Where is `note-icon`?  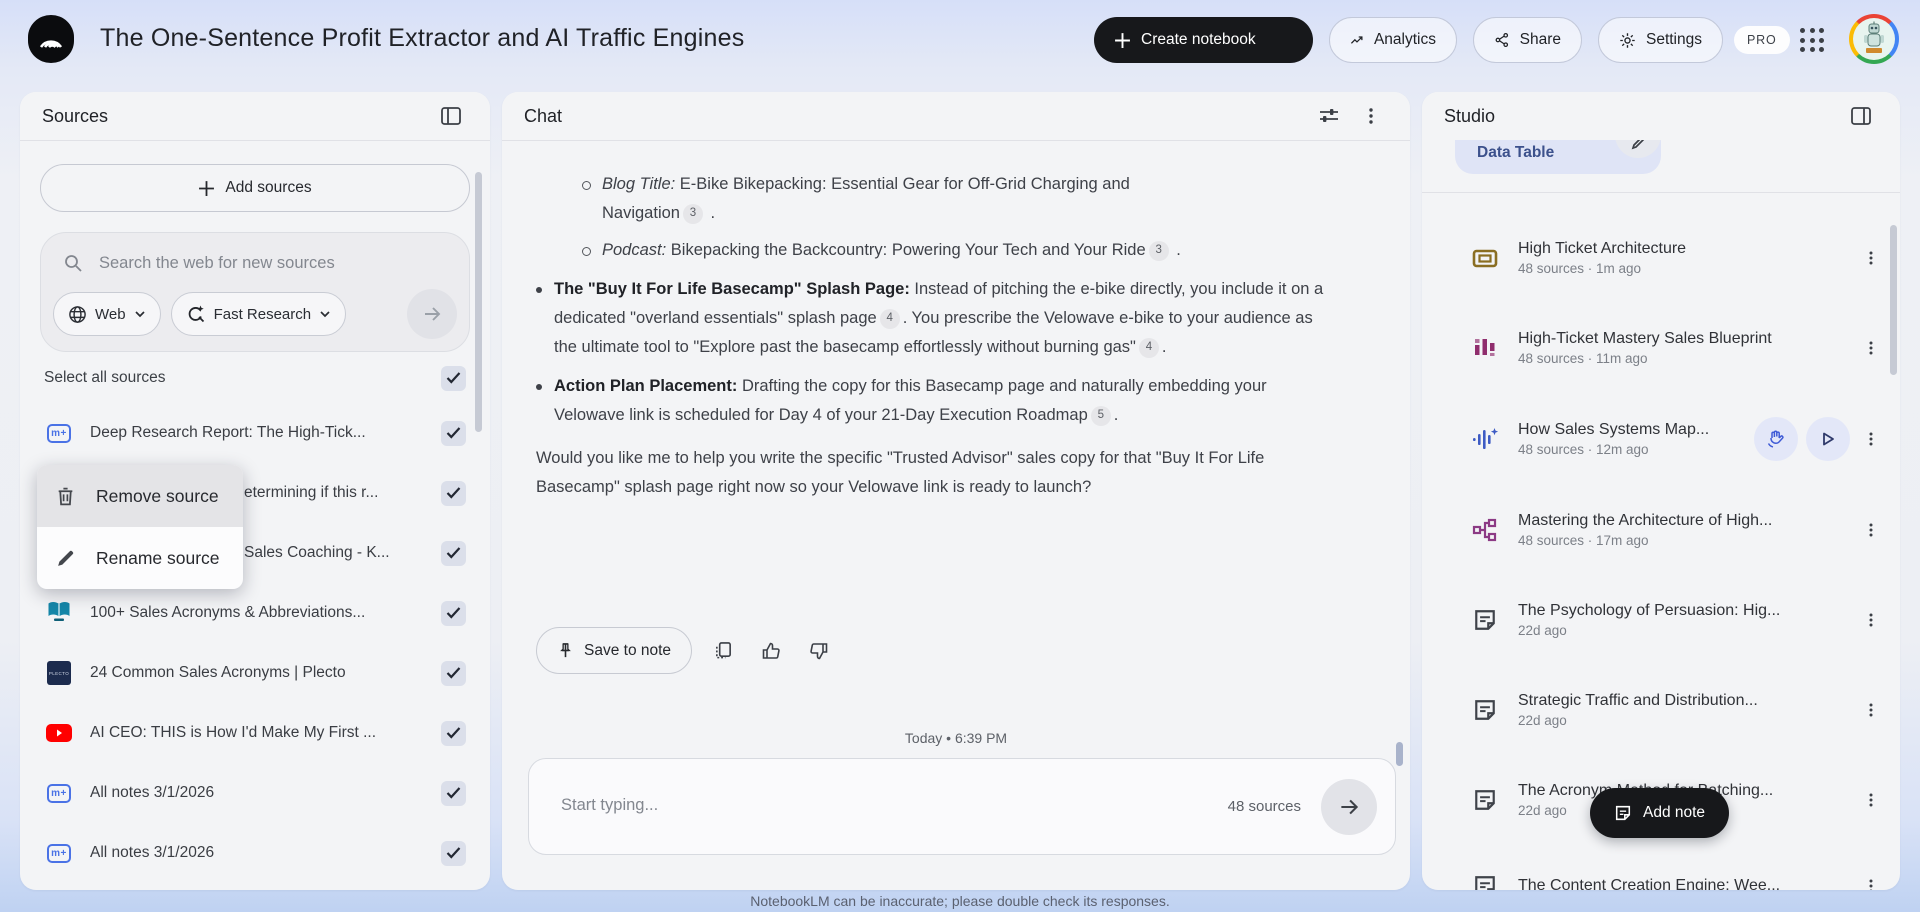
note-icon is located at coordinates (1485, 710).